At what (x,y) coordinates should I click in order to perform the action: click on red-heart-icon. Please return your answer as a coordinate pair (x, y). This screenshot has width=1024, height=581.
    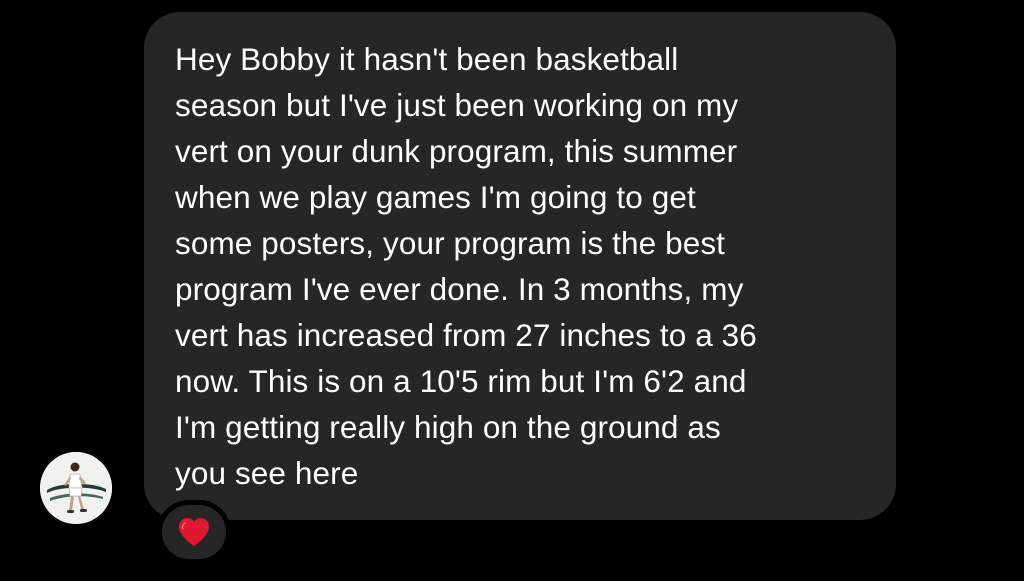
    Looking at the image, I should click on (194, 532).